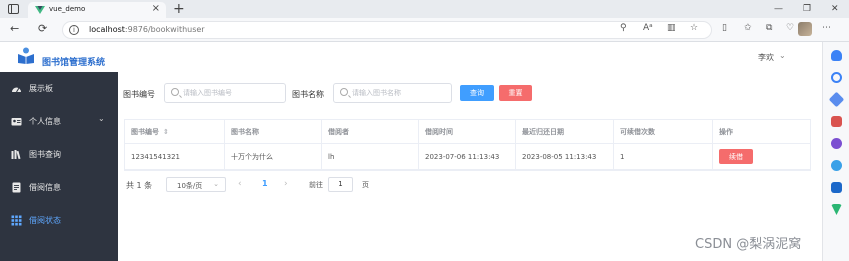 This screenshot has width=849, height=261. I want to click on prev-page-button: ‹, so click(240, 184).